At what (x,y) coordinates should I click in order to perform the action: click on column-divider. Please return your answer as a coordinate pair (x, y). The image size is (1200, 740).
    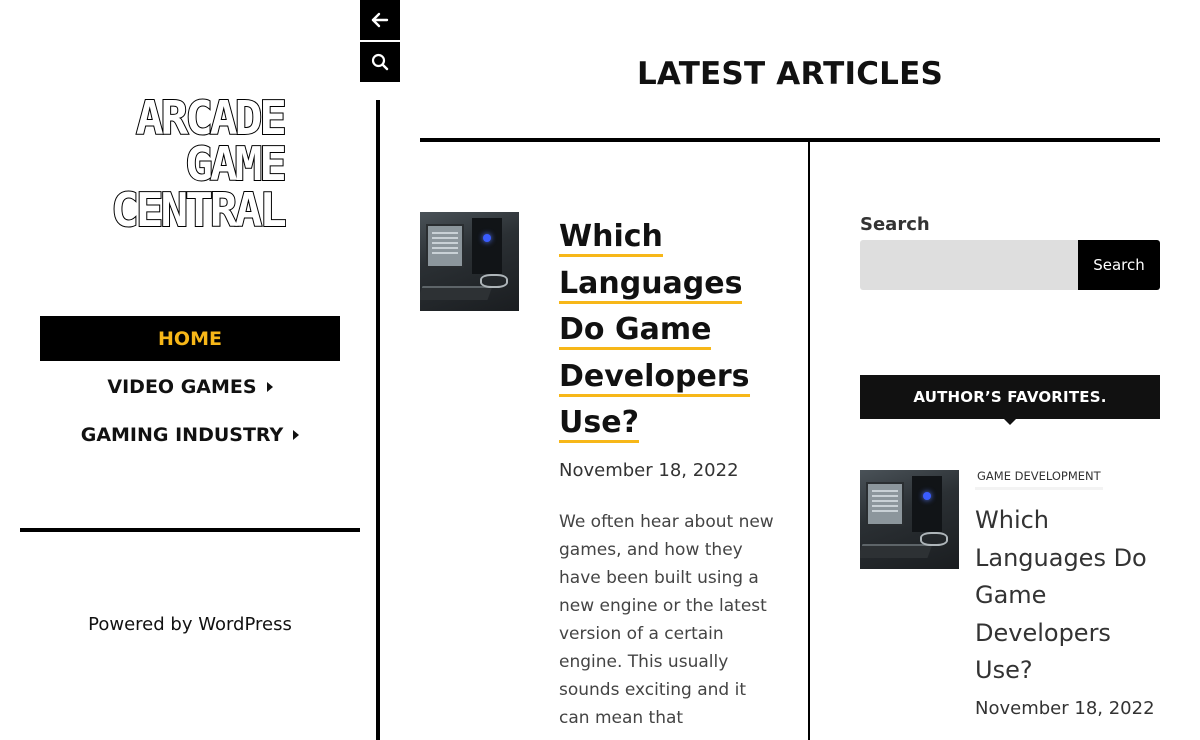
    Looking at the image, I should click on (809, 441).